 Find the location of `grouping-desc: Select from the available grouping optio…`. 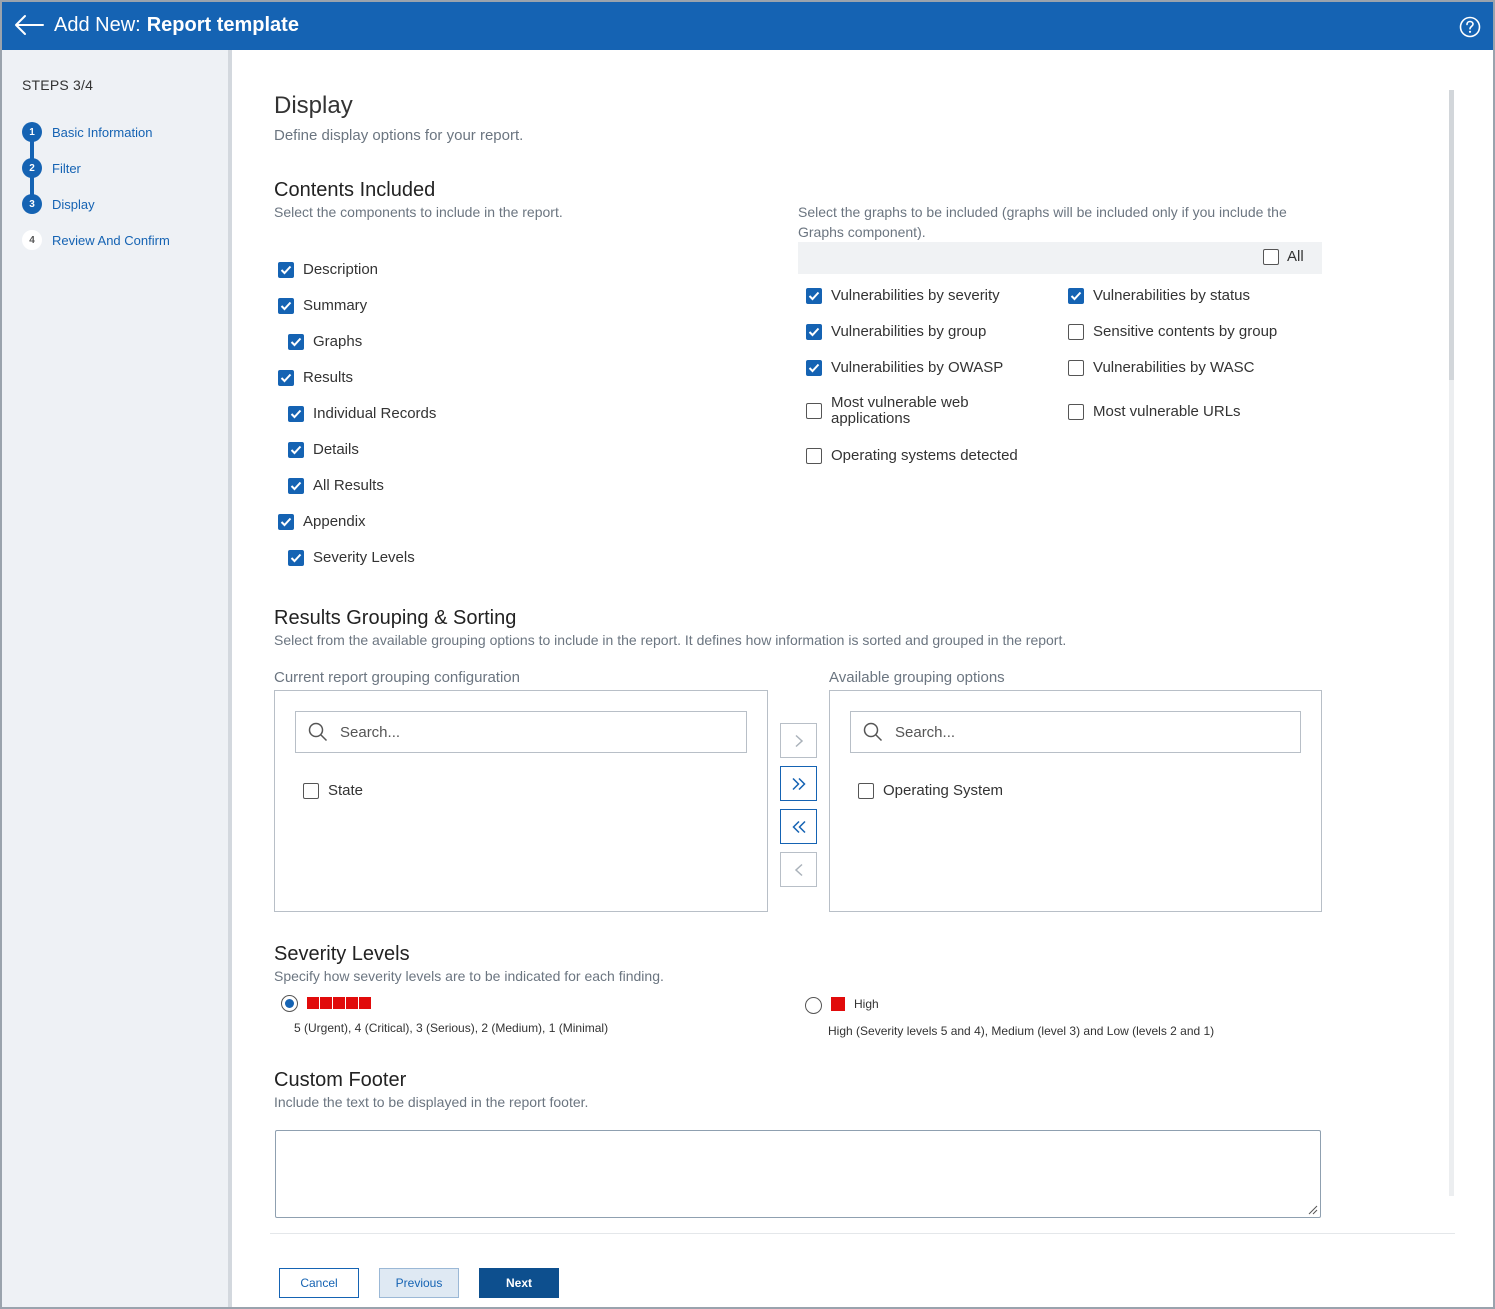

grouping-desc: Select from the available grouping optio… is located at coordinates (670, 640).